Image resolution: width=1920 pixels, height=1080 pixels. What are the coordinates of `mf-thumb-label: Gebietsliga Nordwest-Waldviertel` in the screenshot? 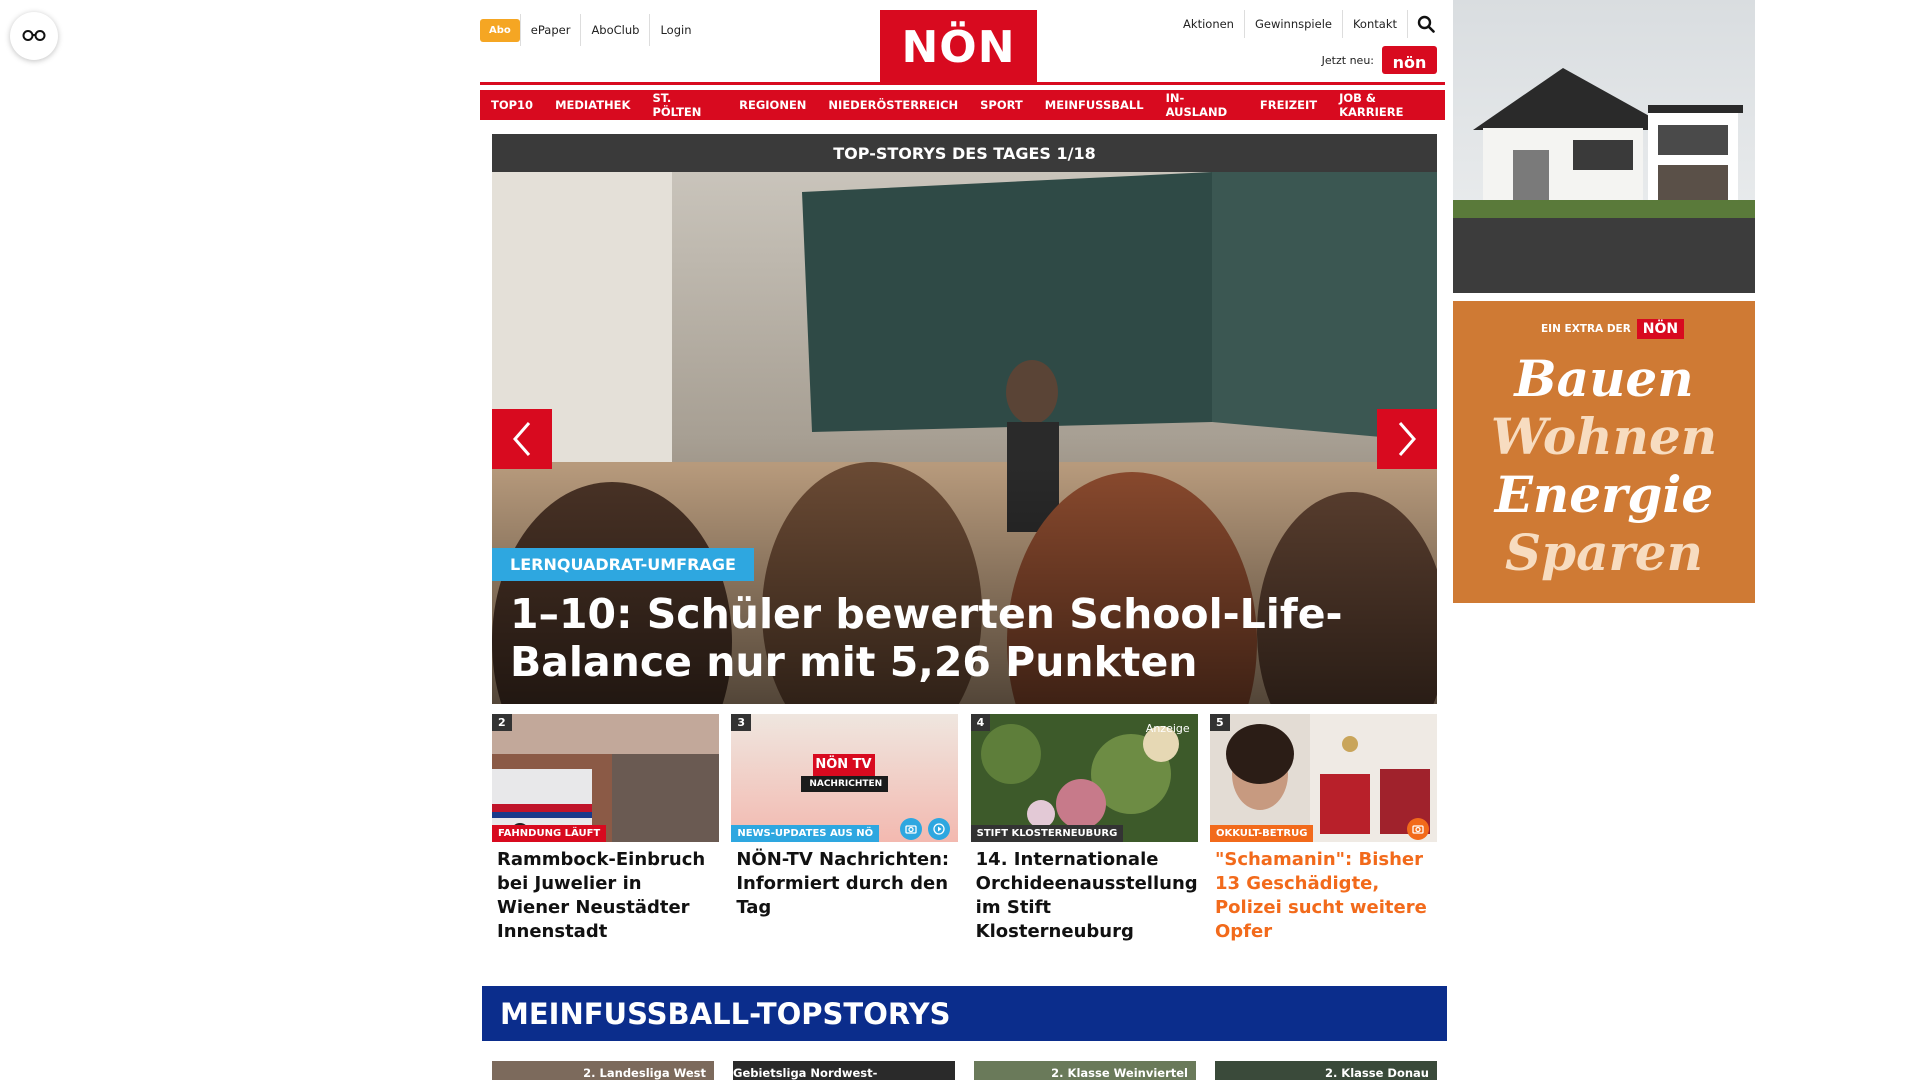 It's located at (805, 1073).